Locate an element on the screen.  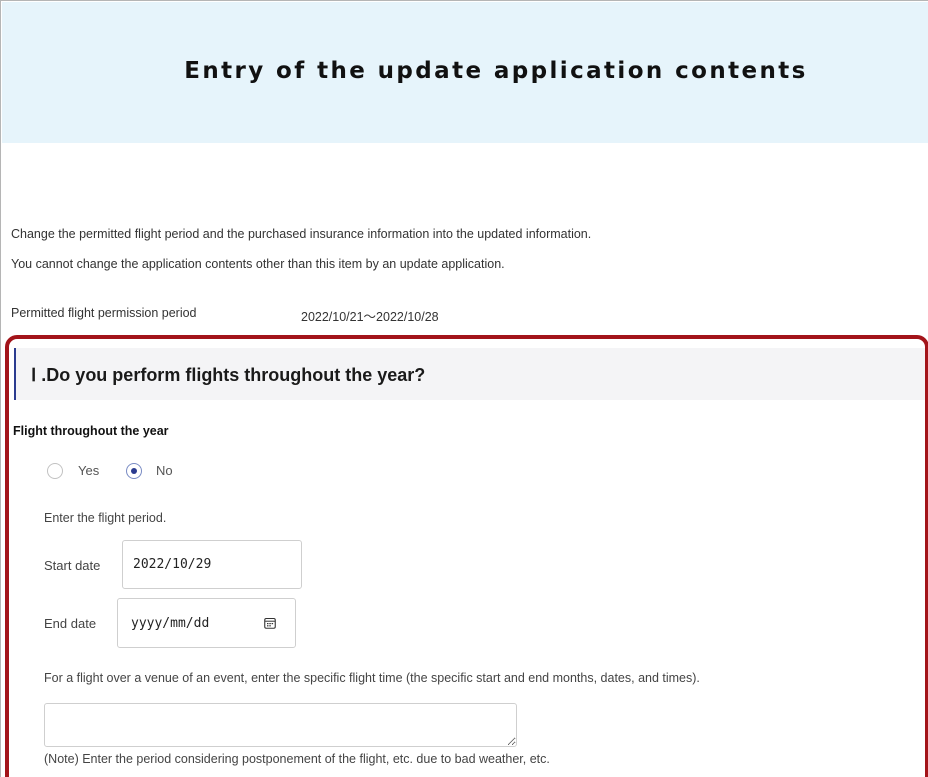
radio-yes-label: Yes is located at coordinates (88, 470).